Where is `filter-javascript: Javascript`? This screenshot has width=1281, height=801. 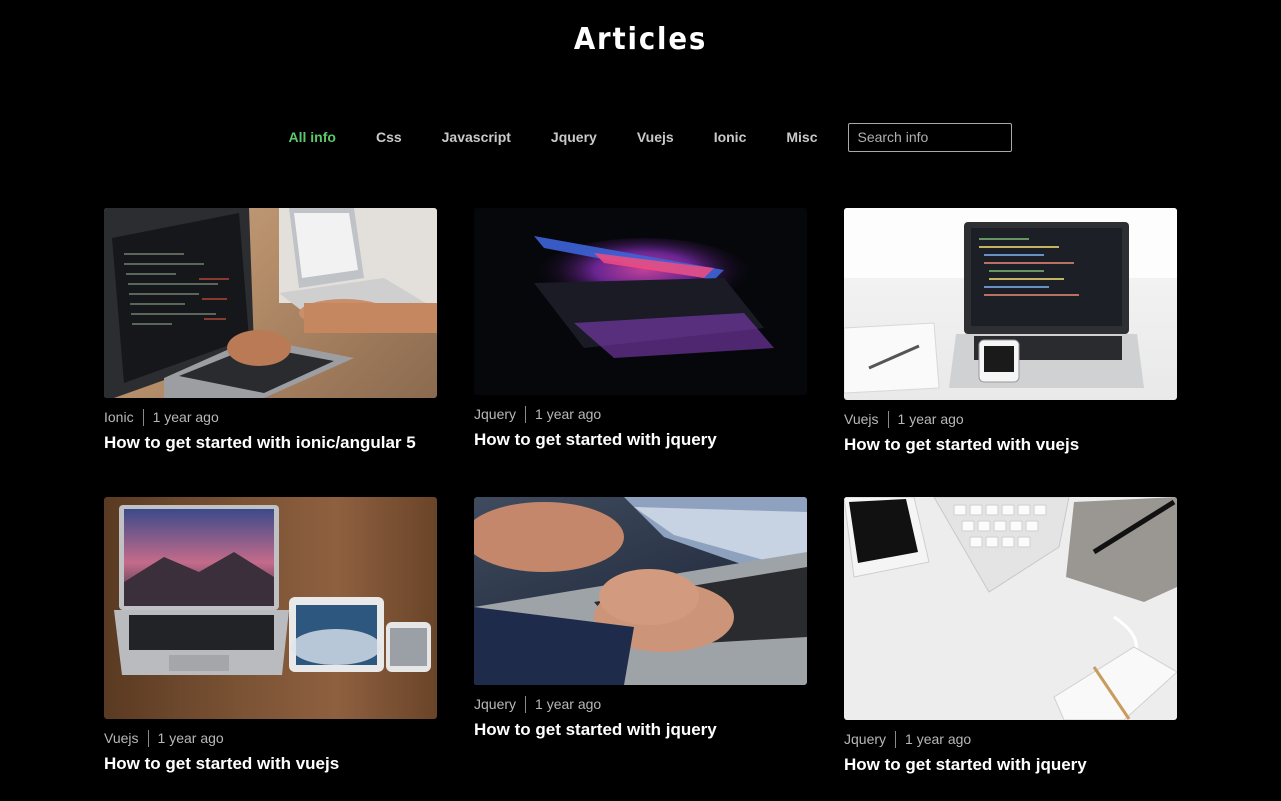 filter-javascript: Javascript is located at coordinates (476, 137).